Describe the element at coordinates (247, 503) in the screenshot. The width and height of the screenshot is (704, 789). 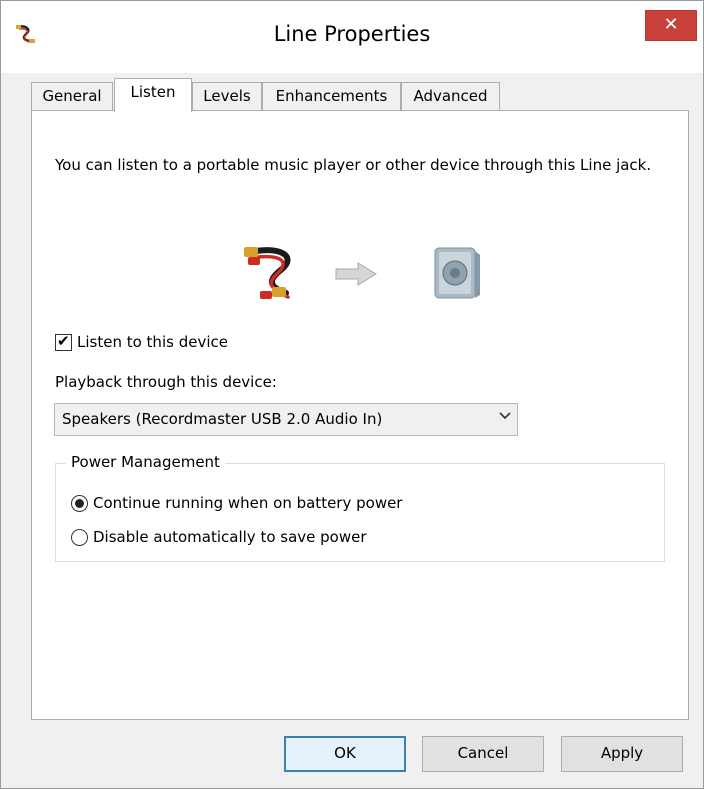
I see `continue-running-label: Continue running when on battery power` at that location.